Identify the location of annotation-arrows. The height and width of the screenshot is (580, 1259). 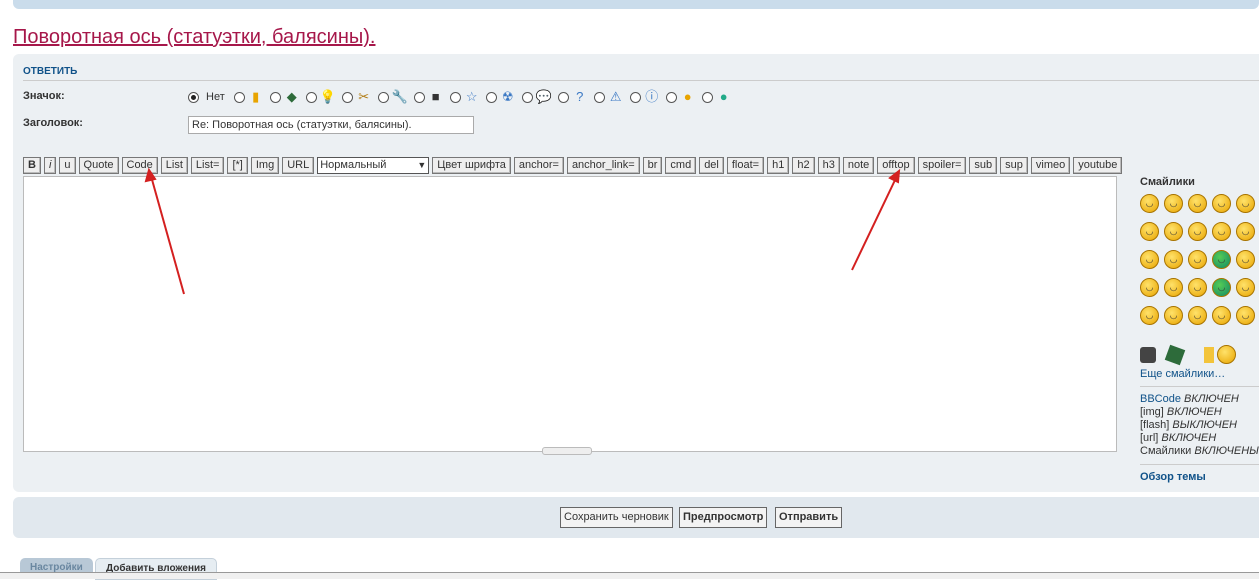
(522, 231).